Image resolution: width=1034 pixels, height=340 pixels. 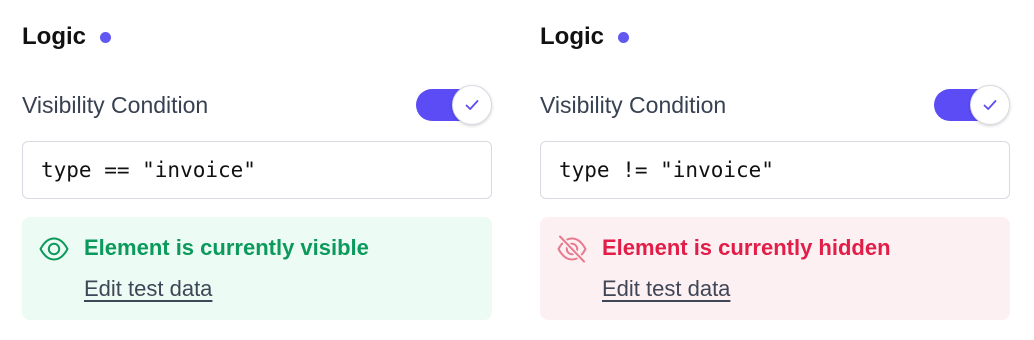 I want to click on status-text: Element is currently hidden, so click(x=746, y=247).